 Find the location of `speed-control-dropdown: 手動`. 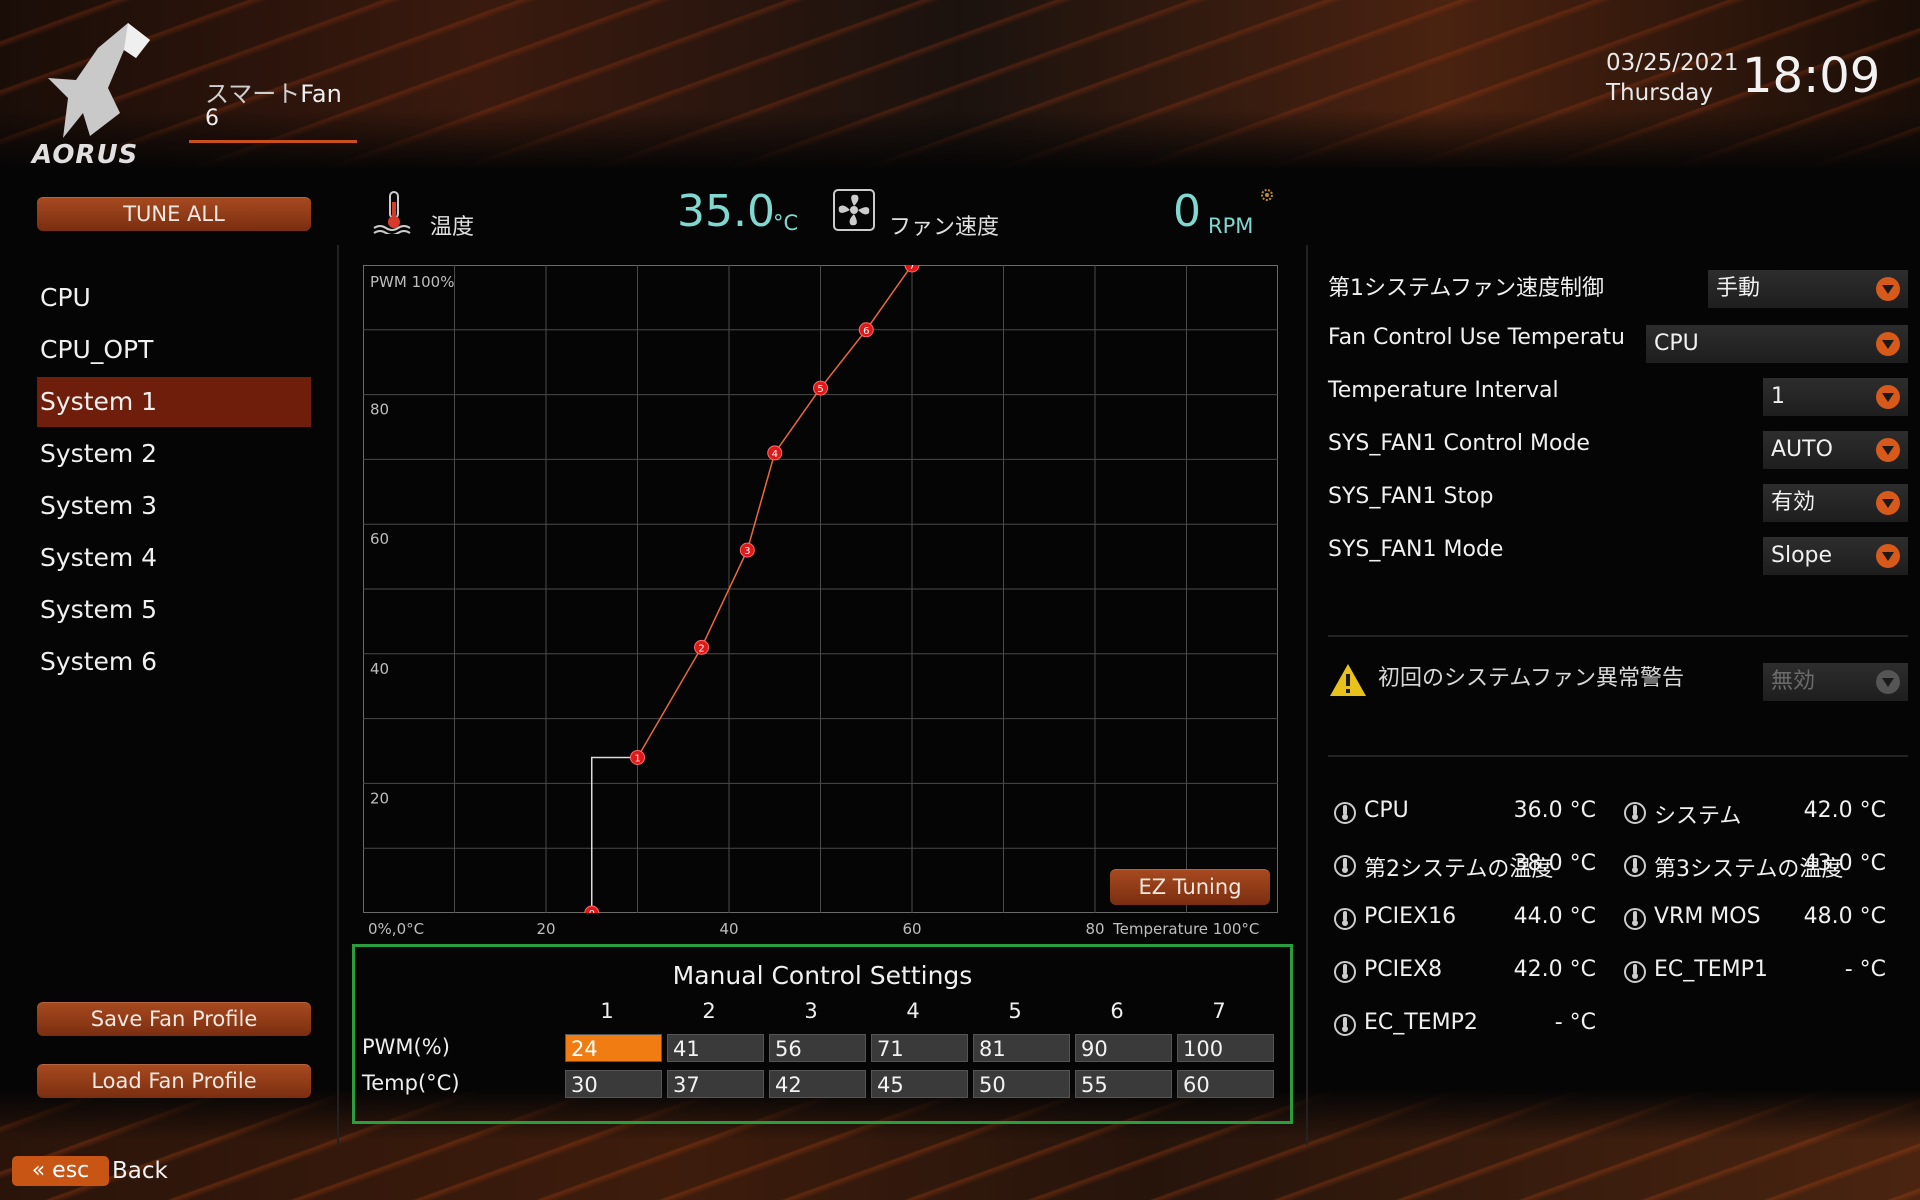

speed-control-dropdown: 手動 is located at coordinates (1808, 289).